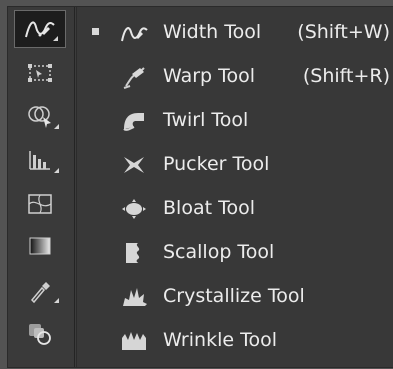  I want to click on toolbar-mesh-tool, so click(40, 204).